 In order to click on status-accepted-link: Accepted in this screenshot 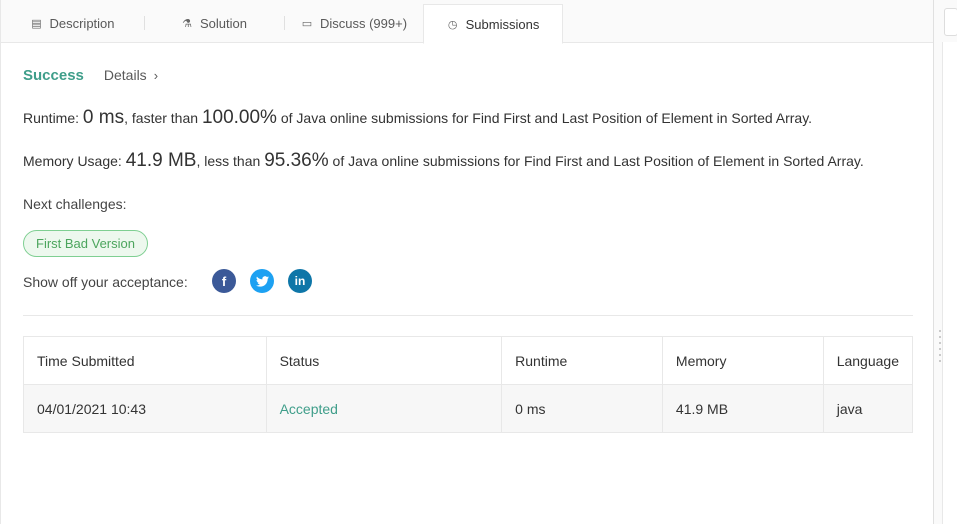, I will do `click(384, 408)`.